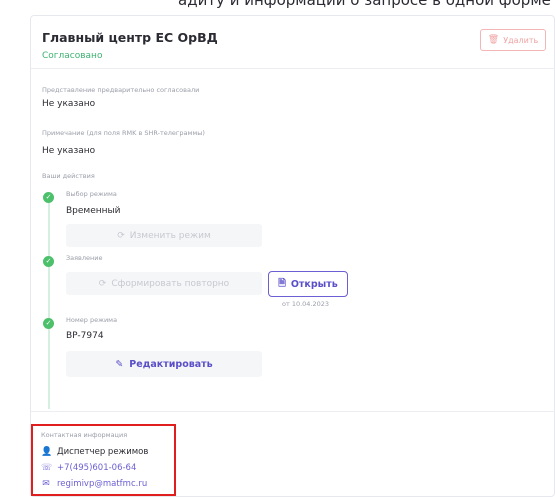 The height and width of the screenshot is (497, 555). What do you see at coordinates (47, 452) in the screenshot?
I see `person-icon: 👤` at bounding box center [47, 452].